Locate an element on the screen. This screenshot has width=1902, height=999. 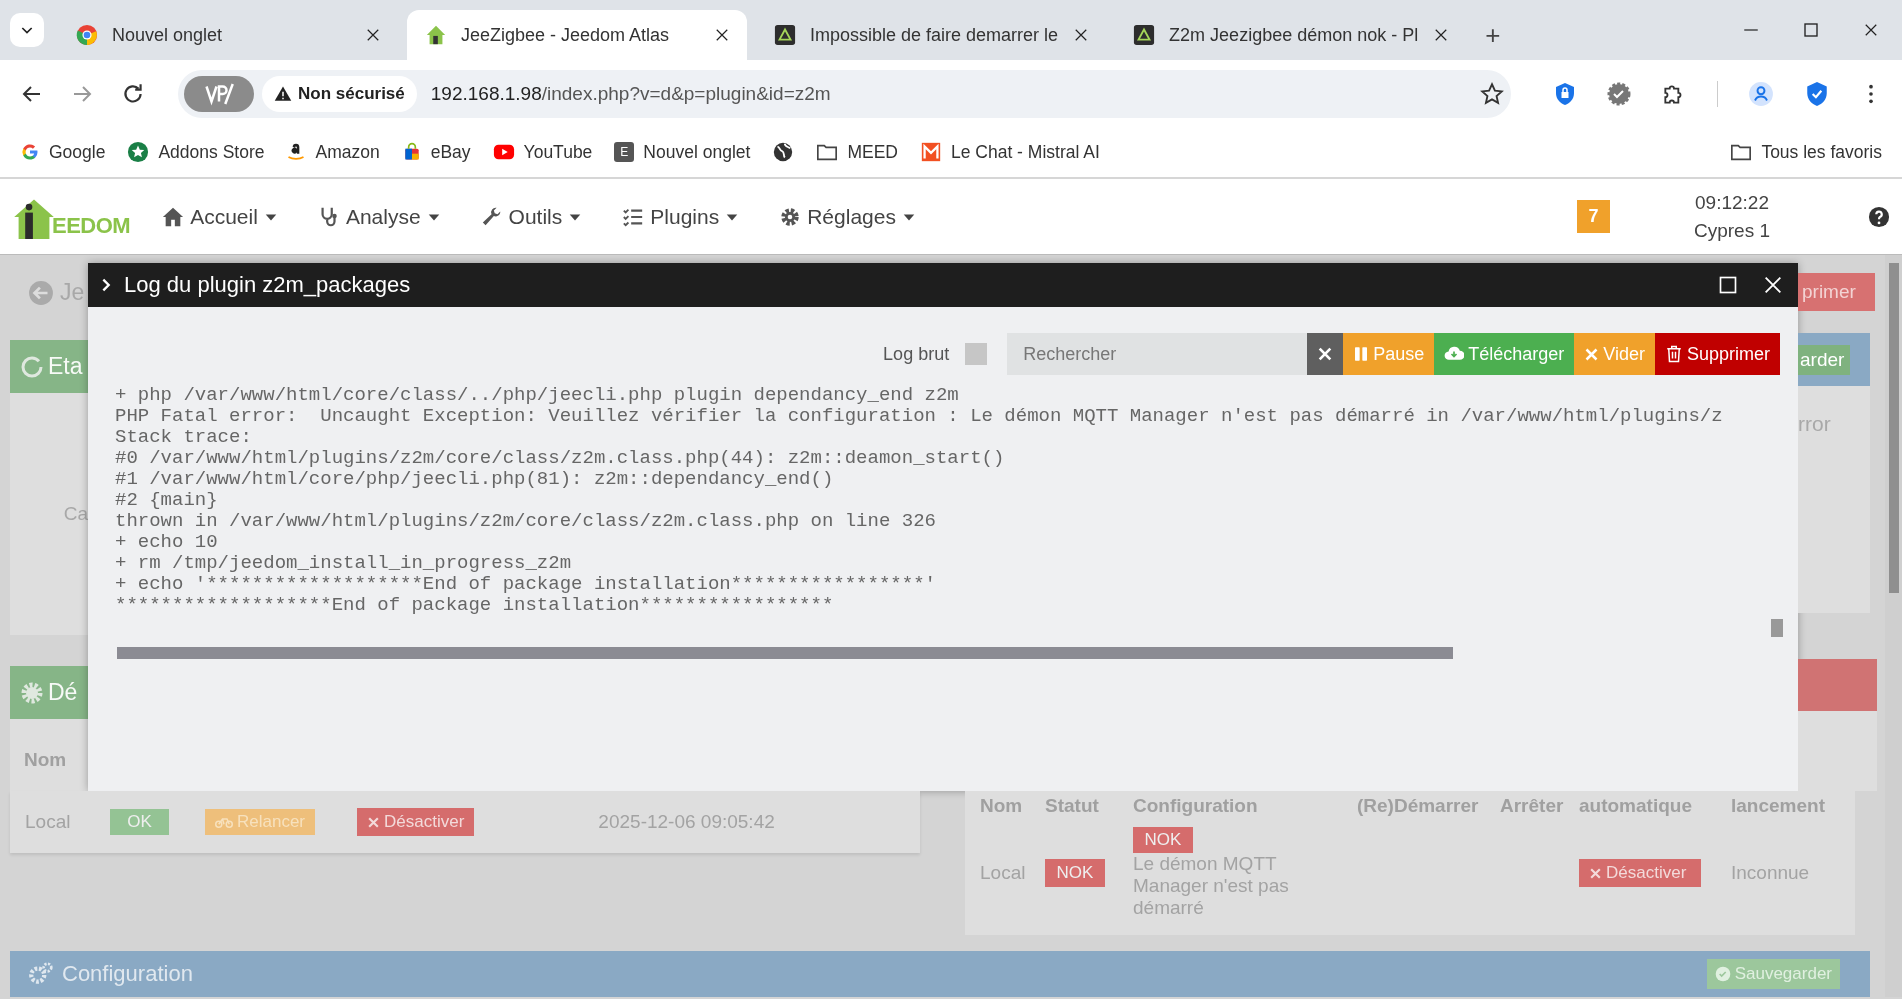
help-icon is located at coordinates (1879, 216).